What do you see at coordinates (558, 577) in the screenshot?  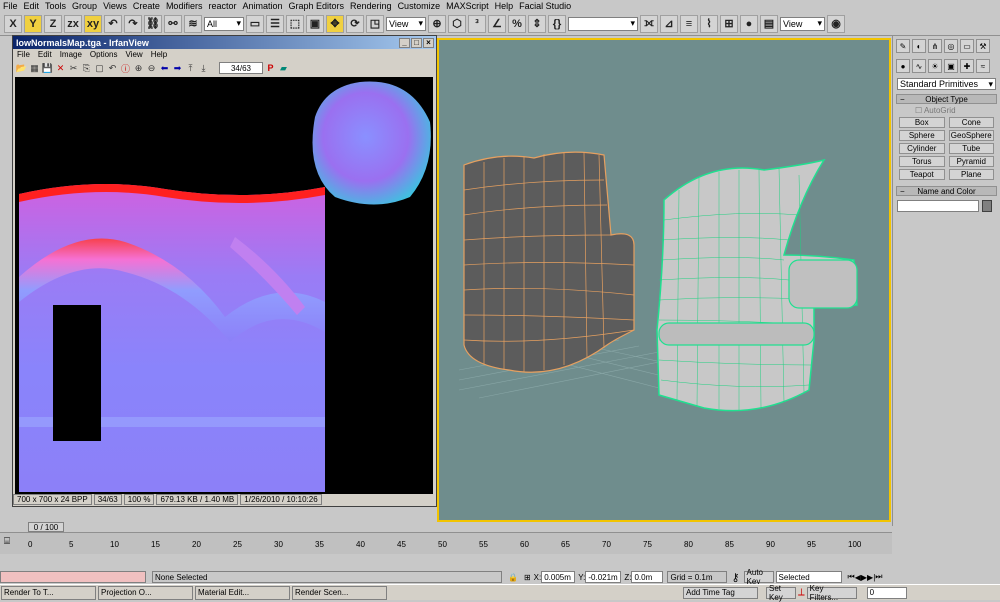 I see `x-coordinate-field: 0.005m` at bounding box center [558, 577].